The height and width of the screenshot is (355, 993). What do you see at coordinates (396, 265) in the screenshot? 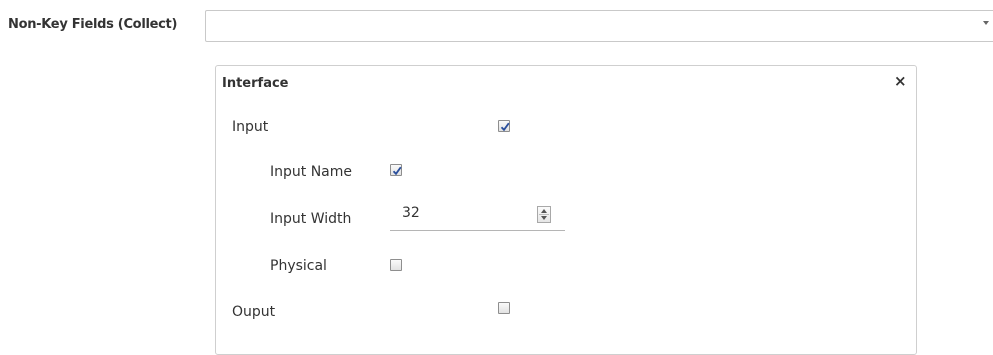
I see `physical-checkbox` at bounding box center [396, 265].